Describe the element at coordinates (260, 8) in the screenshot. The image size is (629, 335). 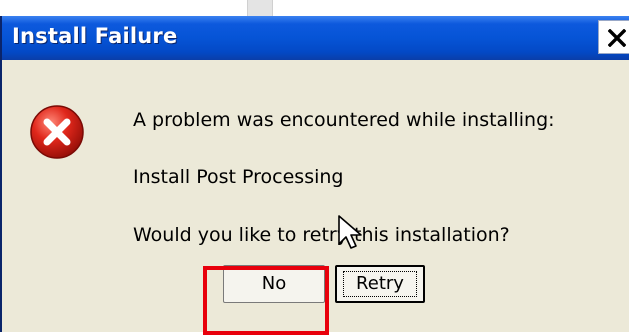
I see `background-tab` at that location.